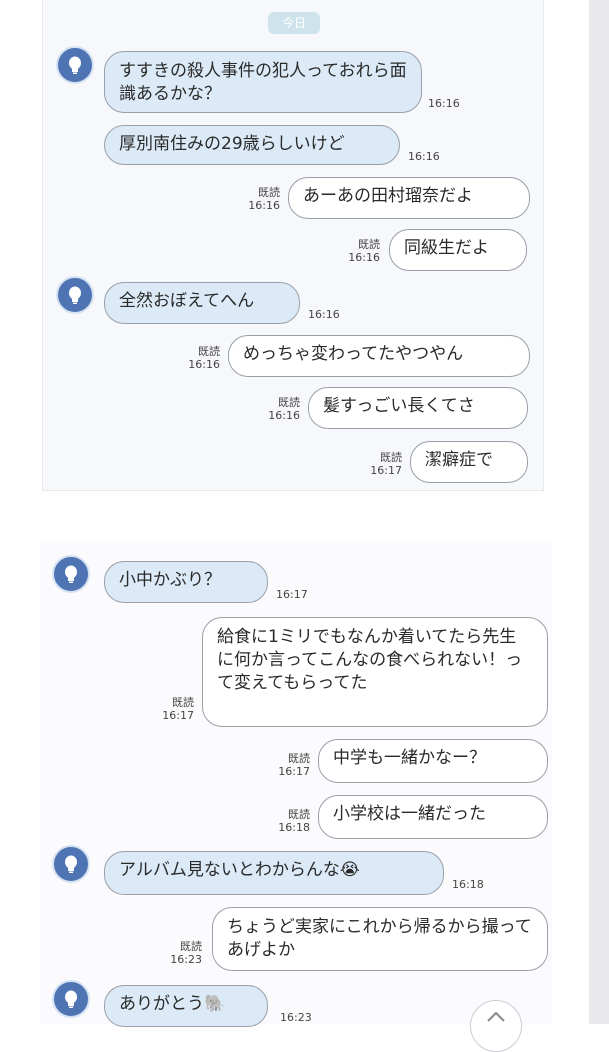  I want to click on message-bubble: 全然おぼえてへん, so click(202, 303).